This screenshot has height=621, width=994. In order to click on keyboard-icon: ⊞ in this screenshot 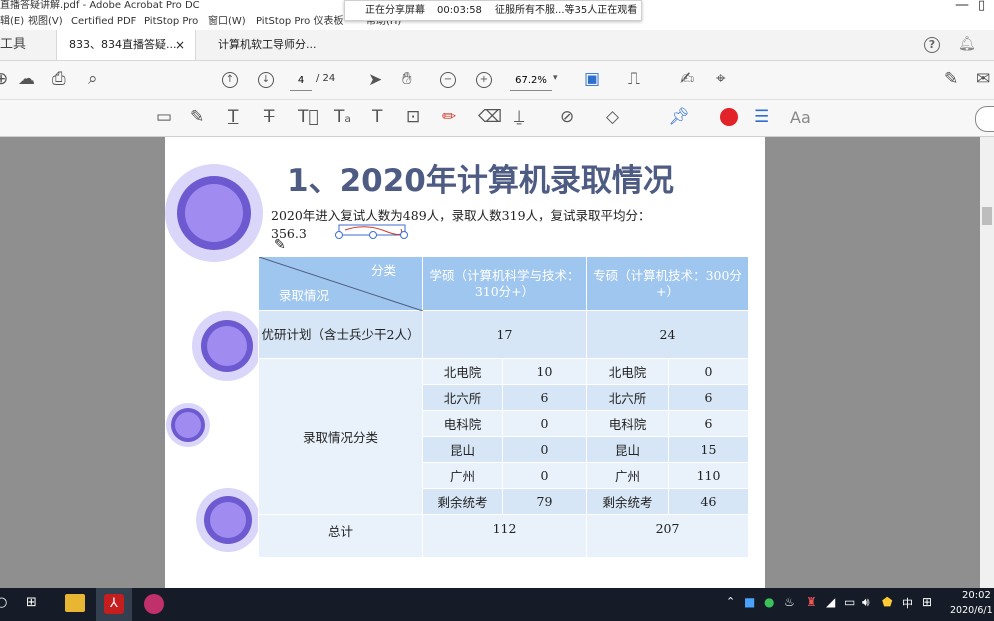, I will do `click(927, 602)`.